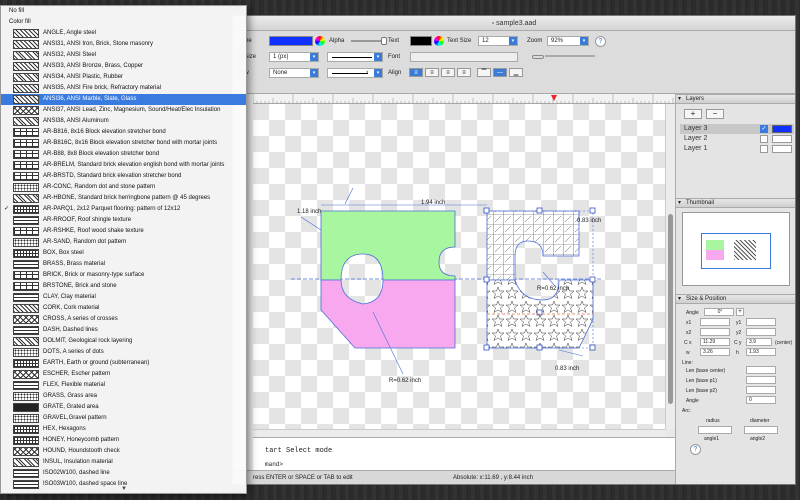 This screenshot has width=800, height=500. What do you see at coordinates (715, 430) in the screenshot?
I see `radius-field` at bounding box center [715, 430].